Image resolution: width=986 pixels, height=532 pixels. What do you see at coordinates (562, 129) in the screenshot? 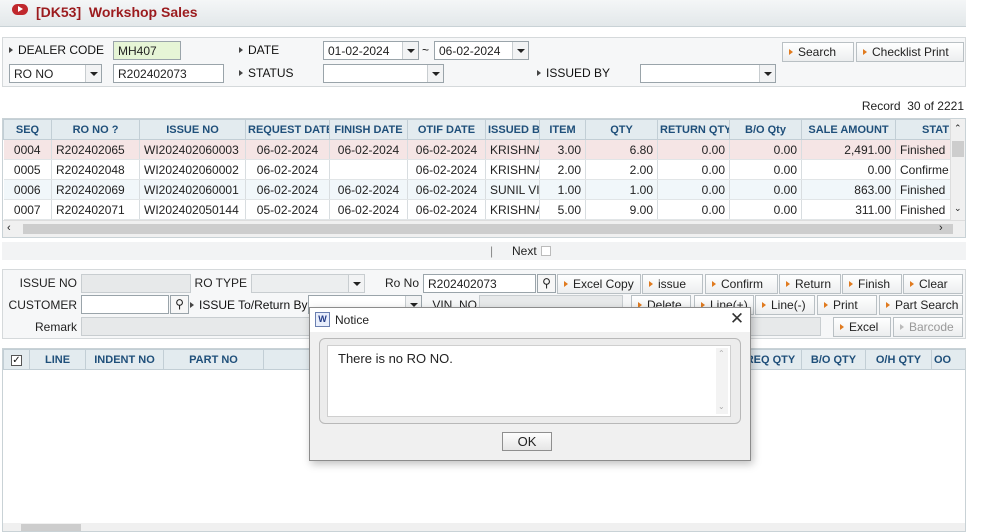
I see `col-header: ITEM` at bounding box center [562, 129].